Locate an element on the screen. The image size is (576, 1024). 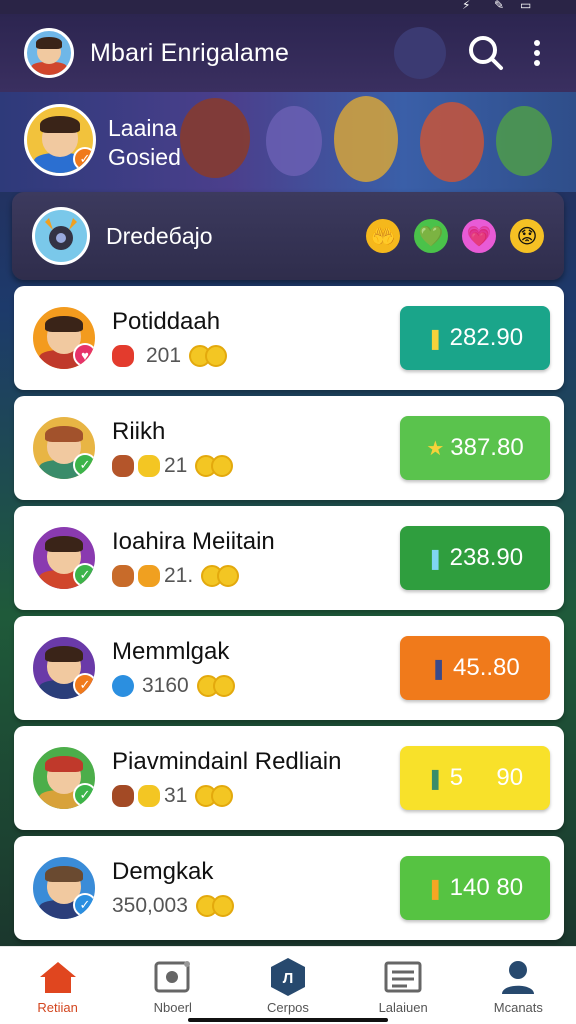
heart-icon: 💚 is located at coordinates (431, 236).